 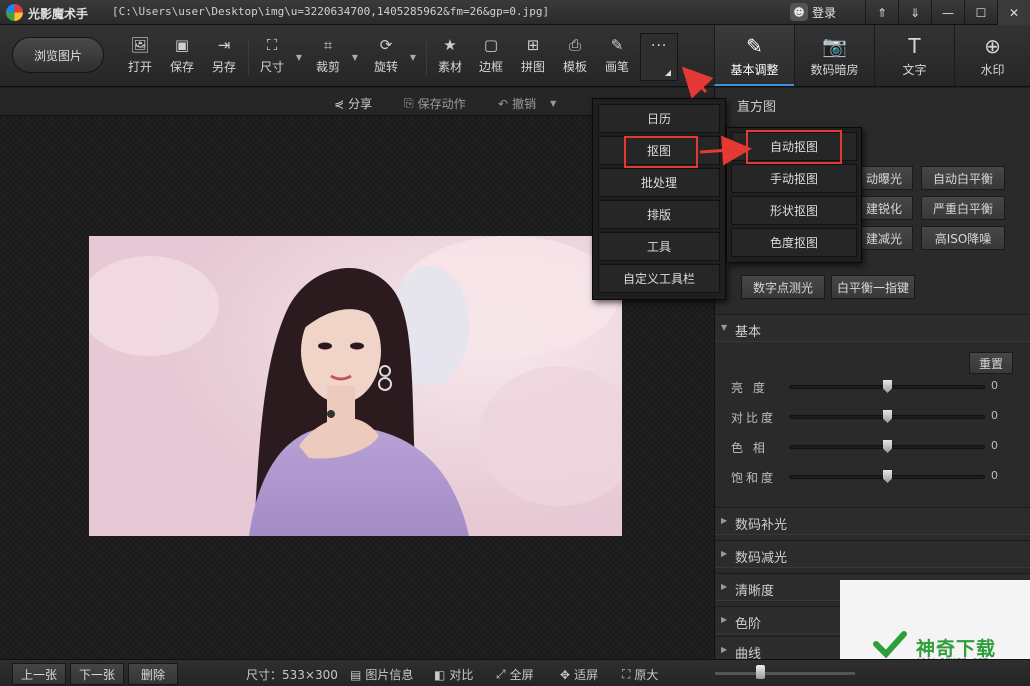 What do you see at coordinates (617, 57) in the screenshot?
I see `brush-button: ✎ 画笔` at bounding box center [617, 57].